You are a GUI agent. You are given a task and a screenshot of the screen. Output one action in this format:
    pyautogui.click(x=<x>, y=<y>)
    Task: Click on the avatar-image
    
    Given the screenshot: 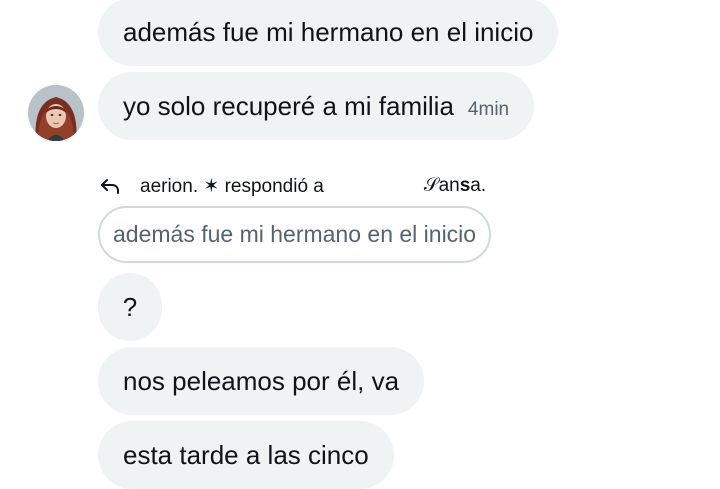 What is the action you would take?
    pyautogui.click(x=56, y=113)
    